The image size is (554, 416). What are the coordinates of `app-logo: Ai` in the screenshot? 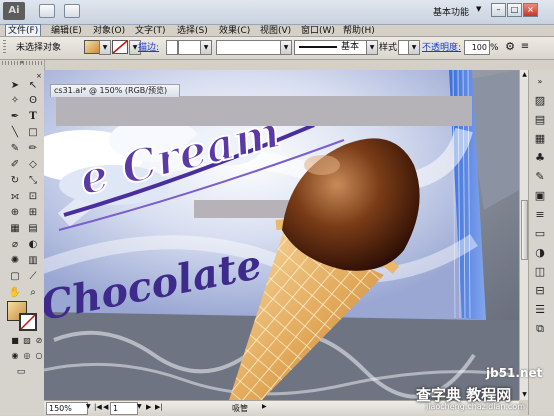 It's located at (14, 11).